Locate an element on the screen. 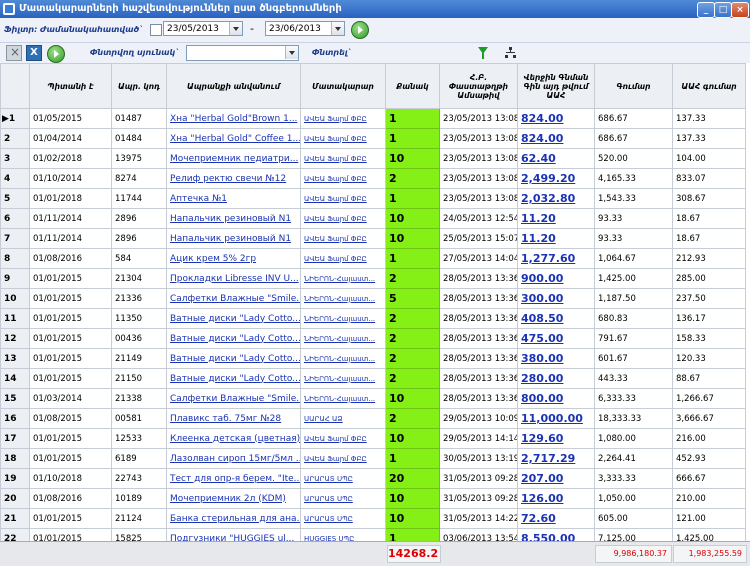  last-price-link: 900.00 is located at coordinates (556, 278).